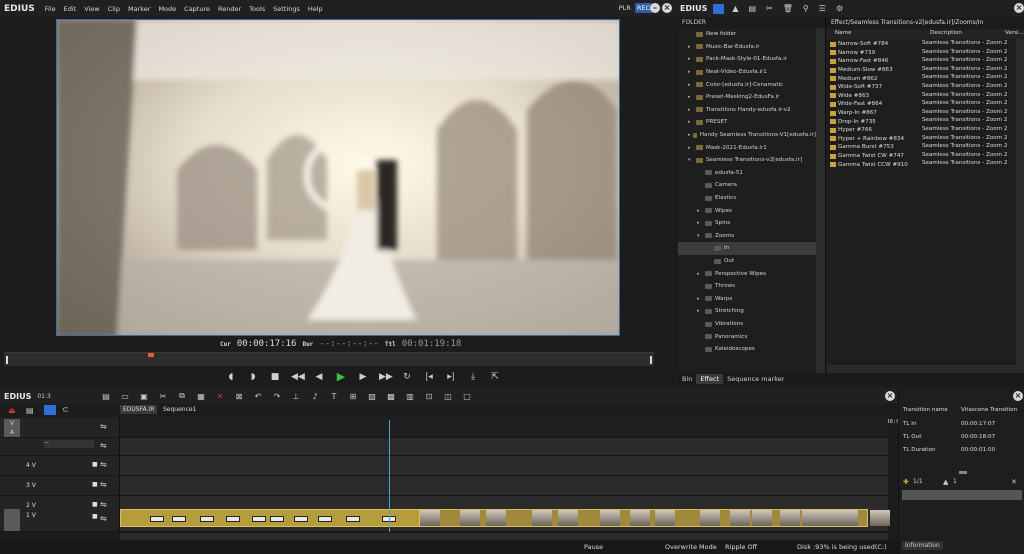  Describe the element at coordinates (747, 160) in the screenshot. I see `folder-tree-item: ▾ Seamless Transitions-v2[edusfa.ir]` at that location.